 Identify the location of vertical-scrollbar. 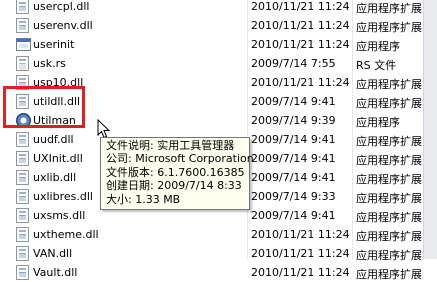
(430, 129).